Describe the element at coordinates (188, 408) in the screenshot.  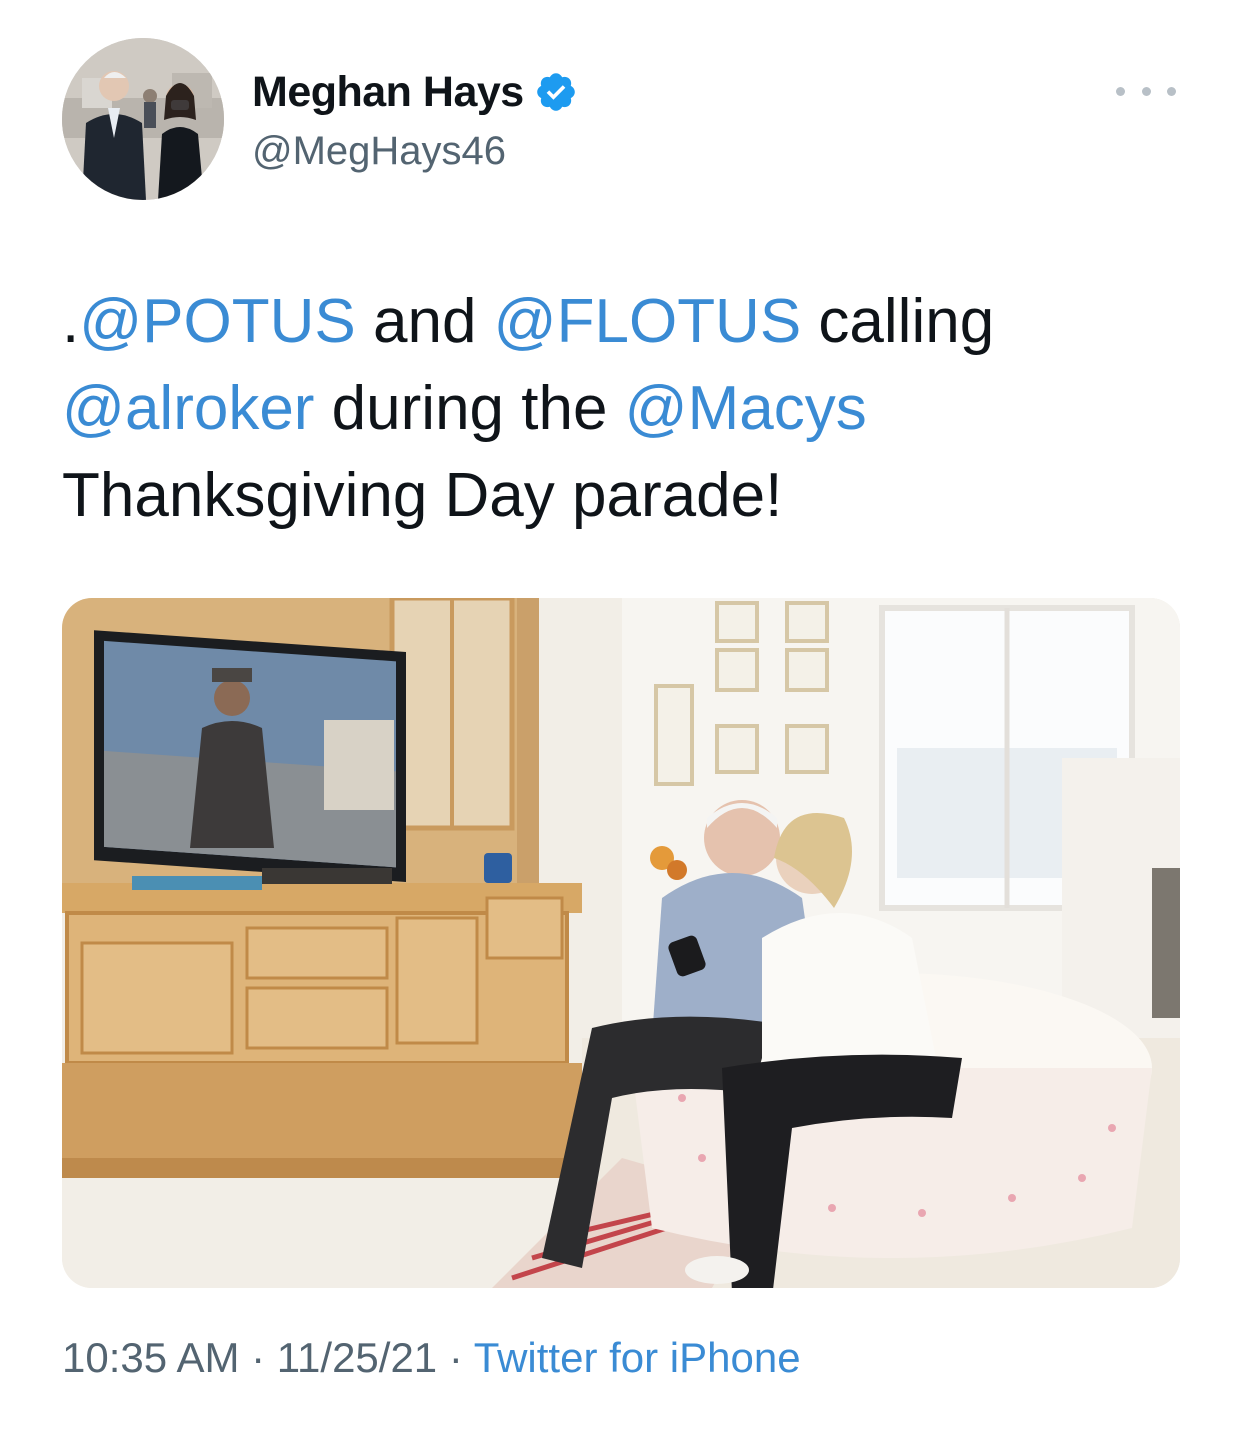
I see `mention-alroker: @alroker` at that location.